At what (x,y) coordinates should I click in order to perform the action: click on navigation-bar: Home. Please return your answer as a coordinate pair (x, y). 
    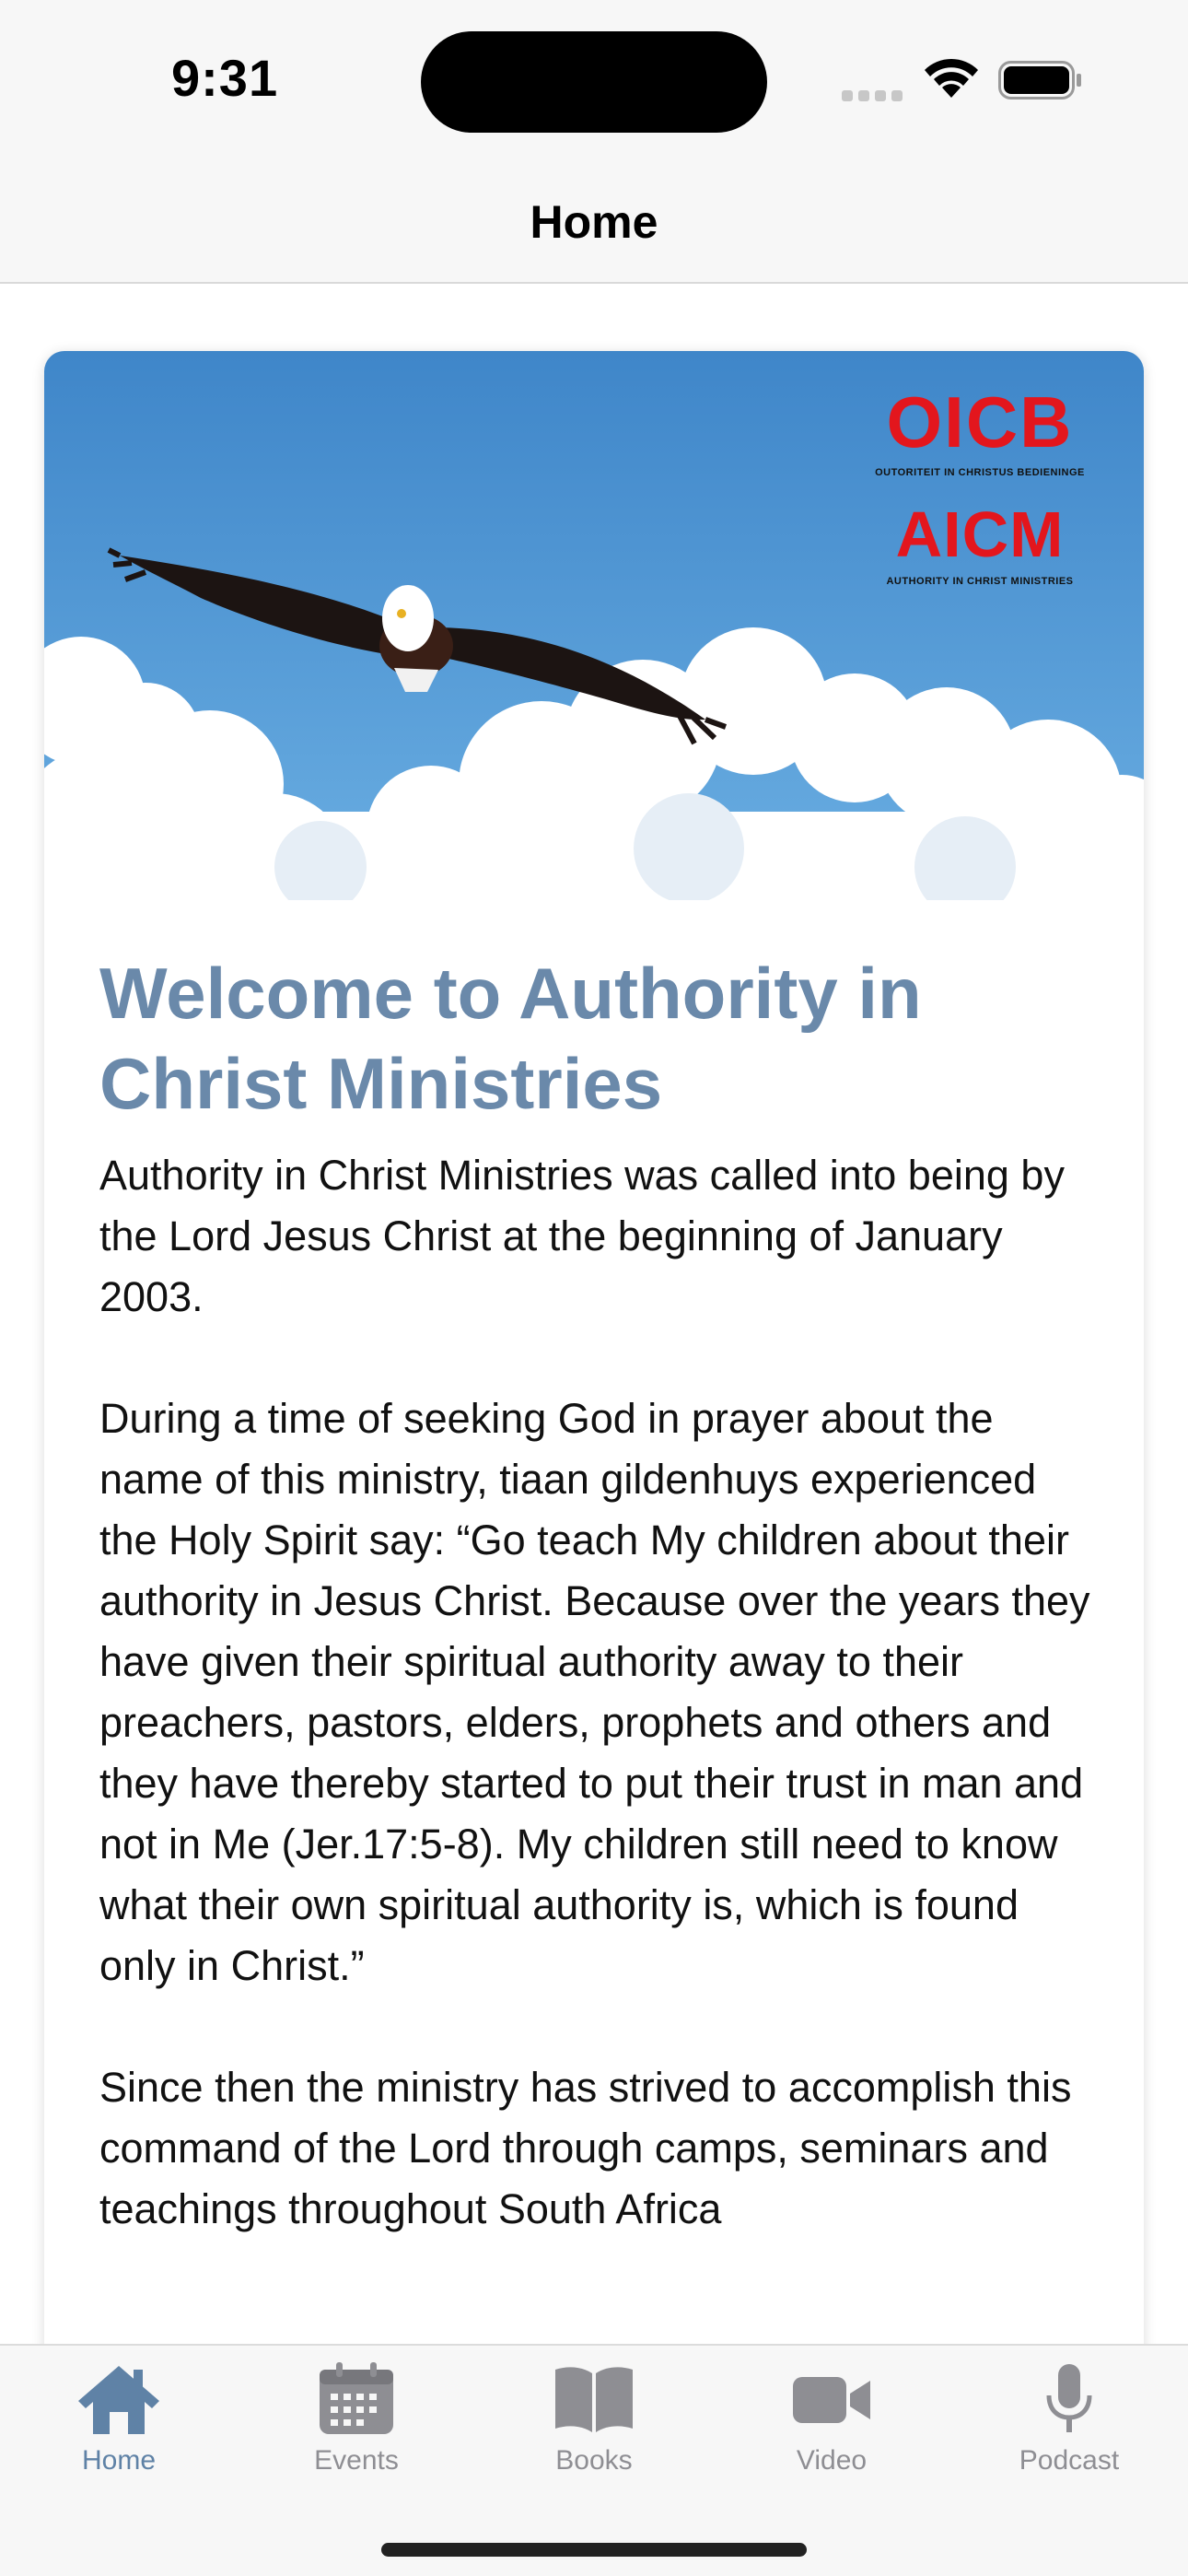
    Looking at the image, I should click on (594, 215).